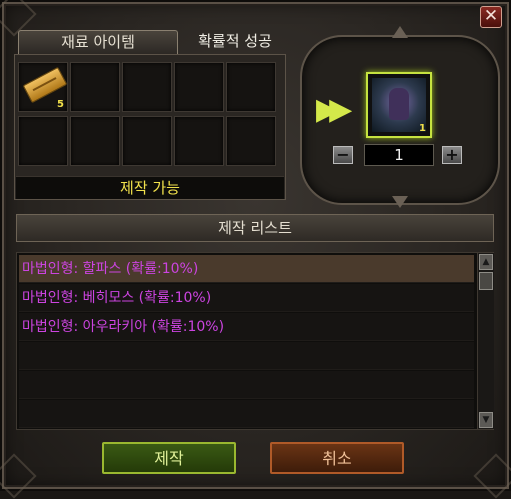 The height and width of the screenshot is (499, 511). What do you see at coordinates (485, 341) in the screenshot?
I see `list-scrollbar: ▲ ▼` at bounding box center [485, 341].